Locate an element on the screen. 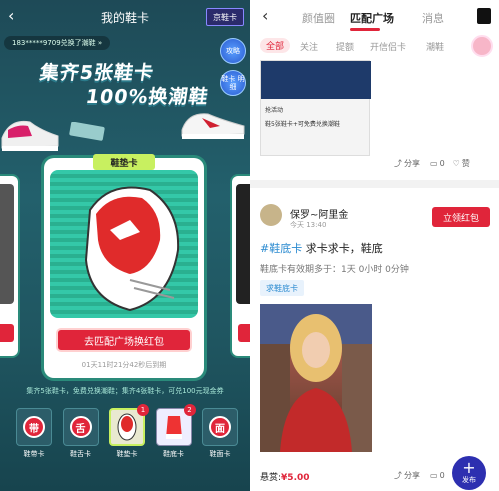 The height and width of the screenshot is (491, 499). current-card: 鞋垫卡 去匹配广场换红包 01天11时21分42秒后到期 is located at coordinates (124, 266).